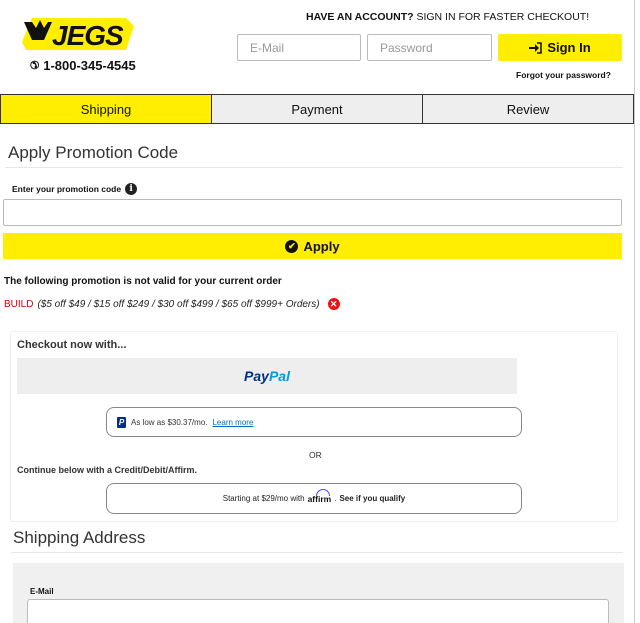  Describe the element at coordinates (536, 47) in the screenshot. I see `sign-in-icon` at that location.